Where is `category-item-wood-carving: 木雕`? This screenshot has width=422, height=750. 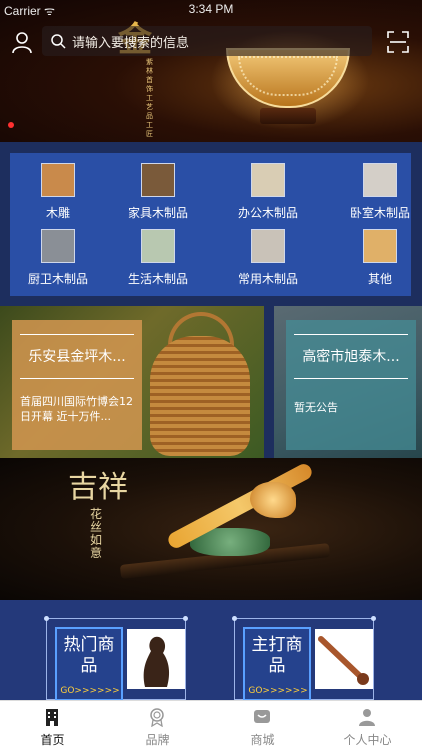 category-item-wood-carving: 木雕 is located at coordinates (58, 190).